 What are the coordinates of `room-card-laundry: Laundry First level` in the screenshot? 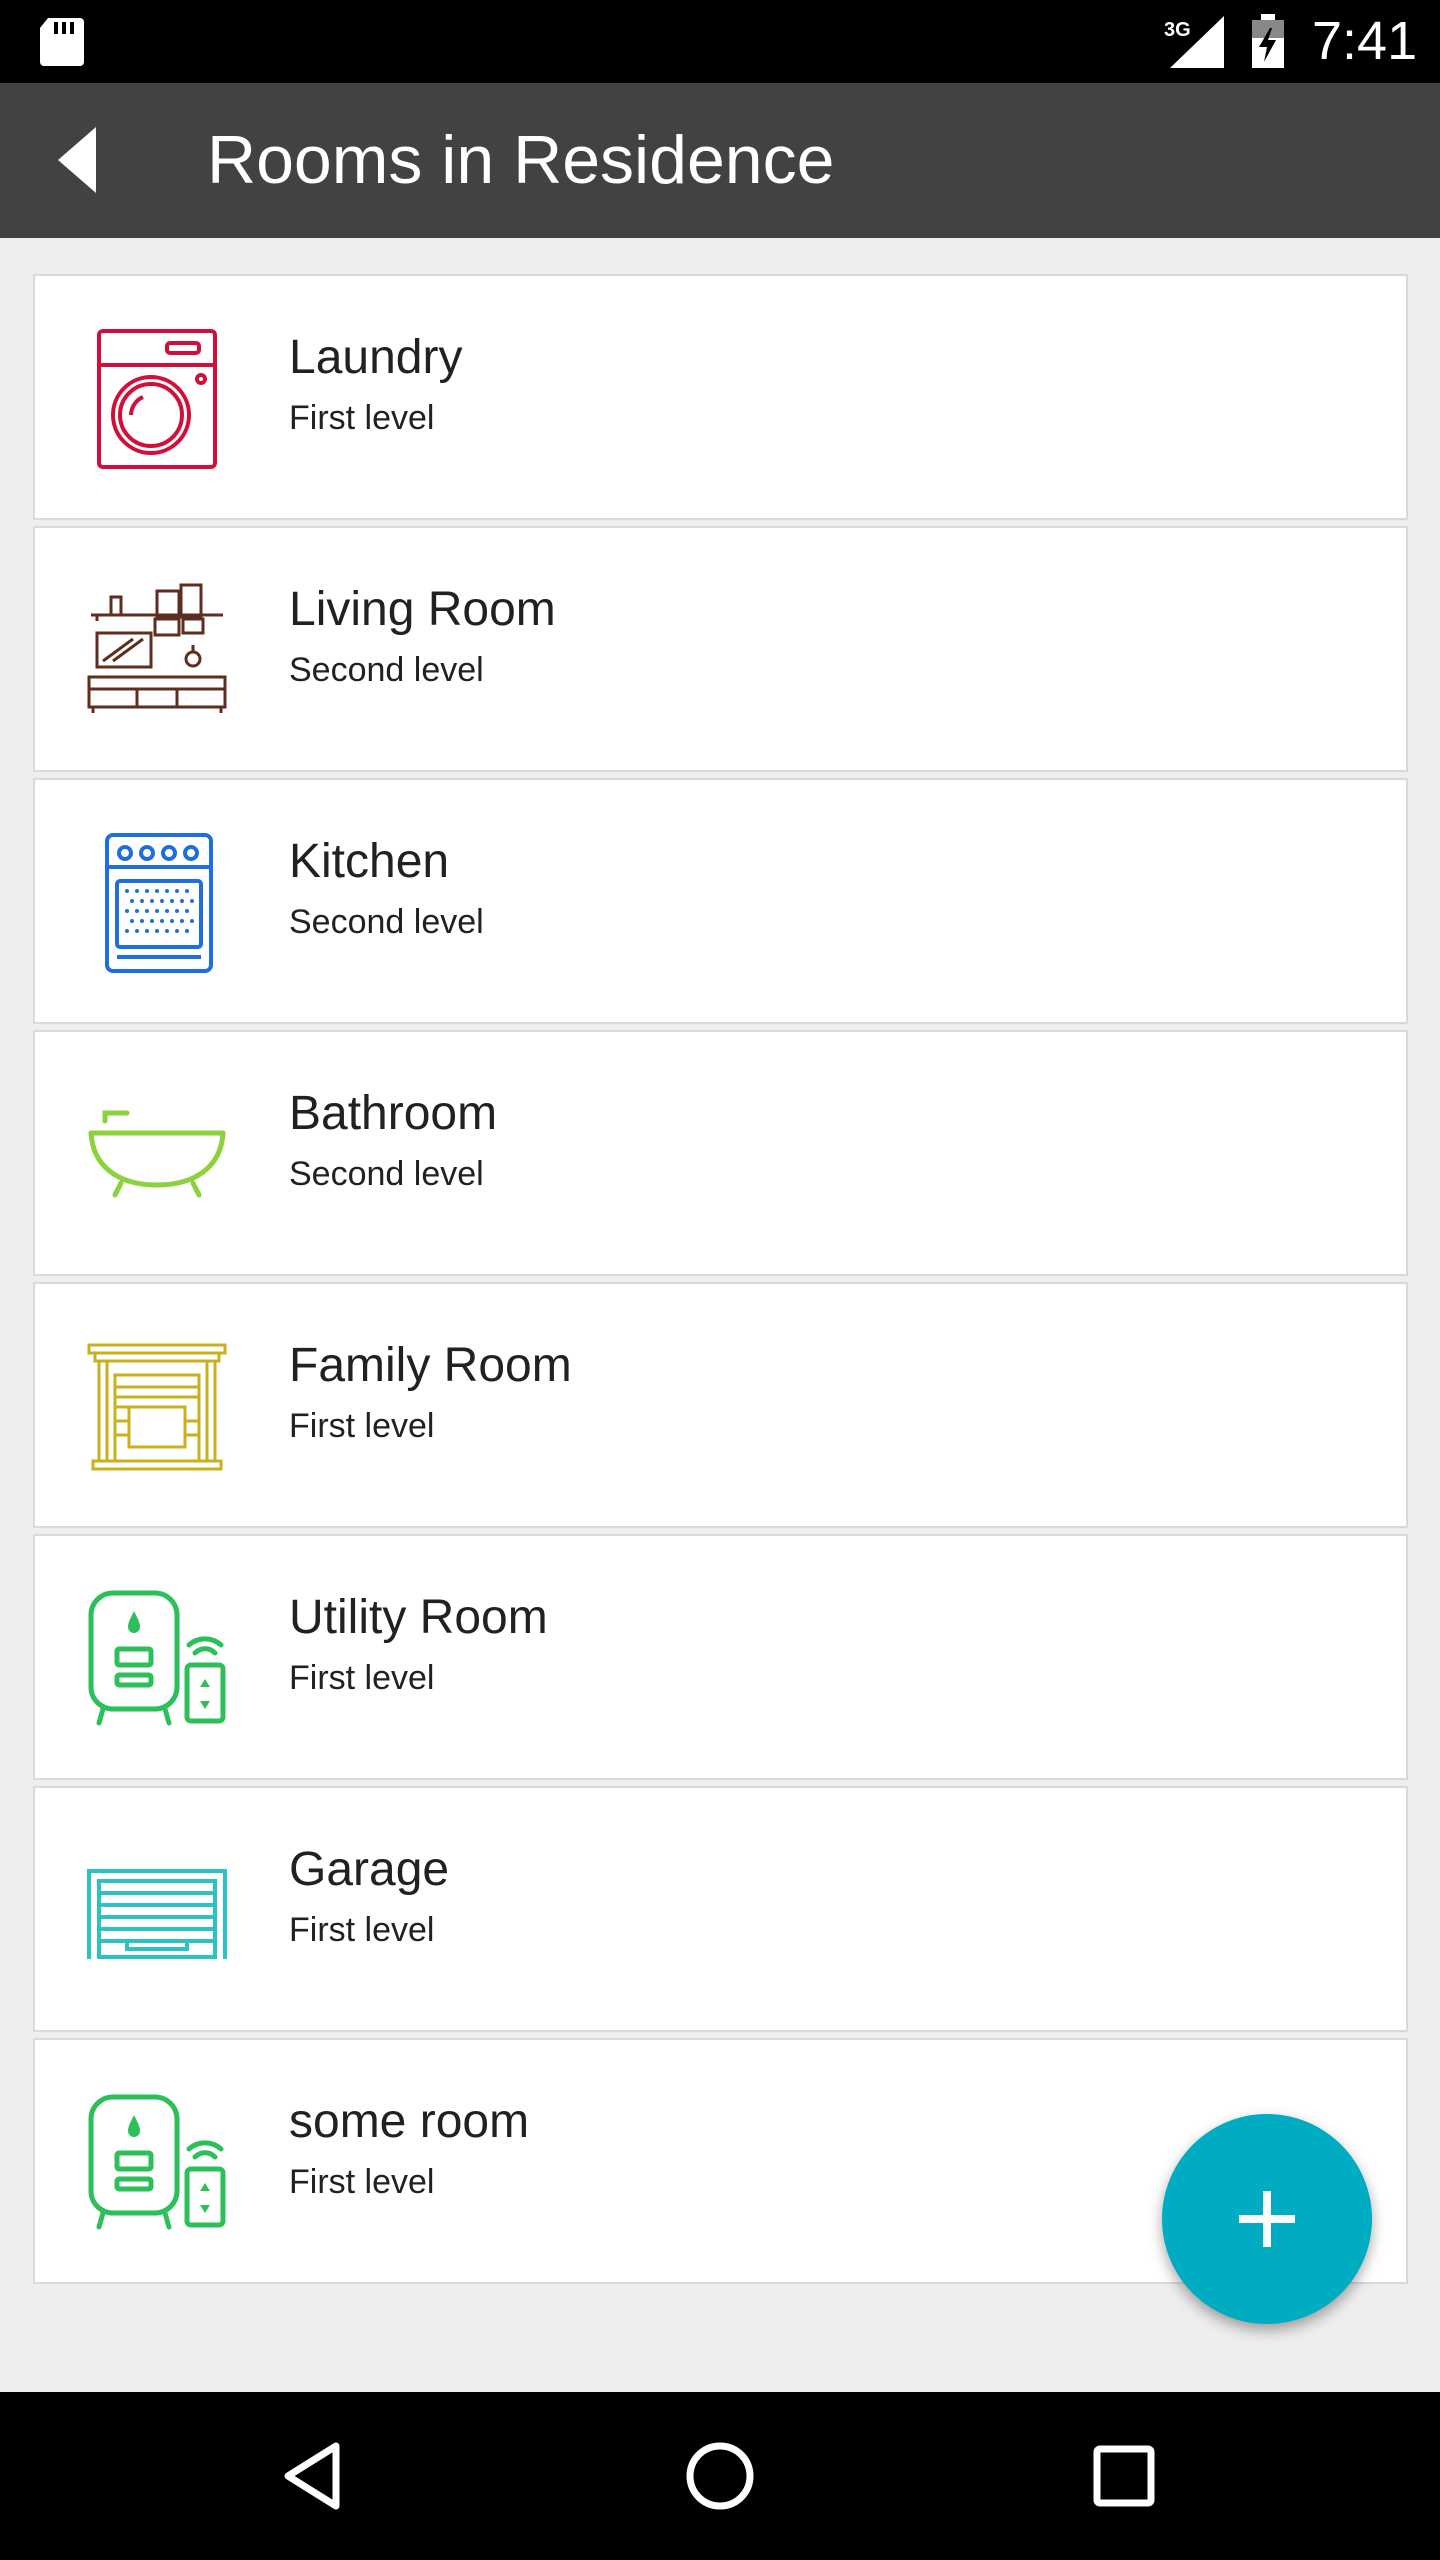 It's located at (720, 397).